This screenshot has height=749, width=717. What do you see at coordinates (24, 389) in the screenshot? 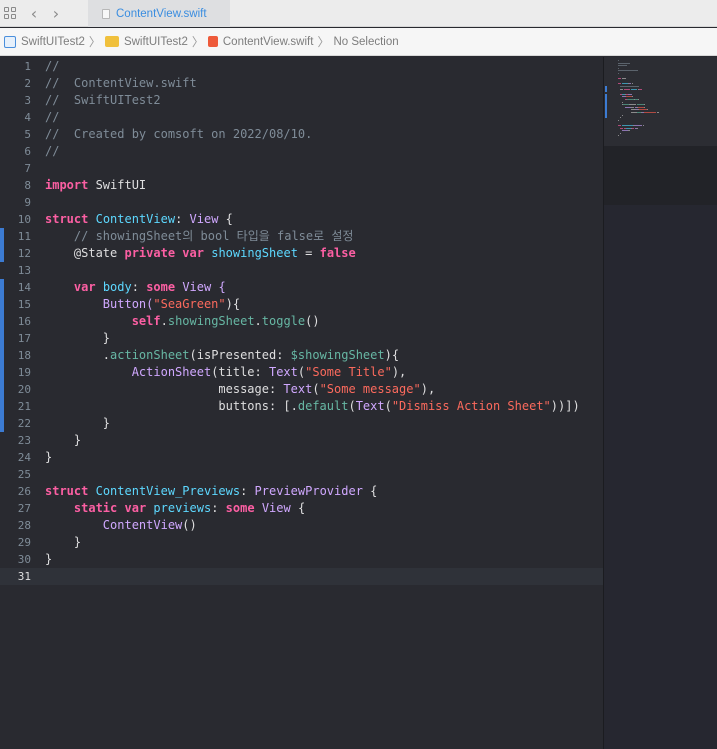
I see `line-number: 20` at bounding box center [24, 389].